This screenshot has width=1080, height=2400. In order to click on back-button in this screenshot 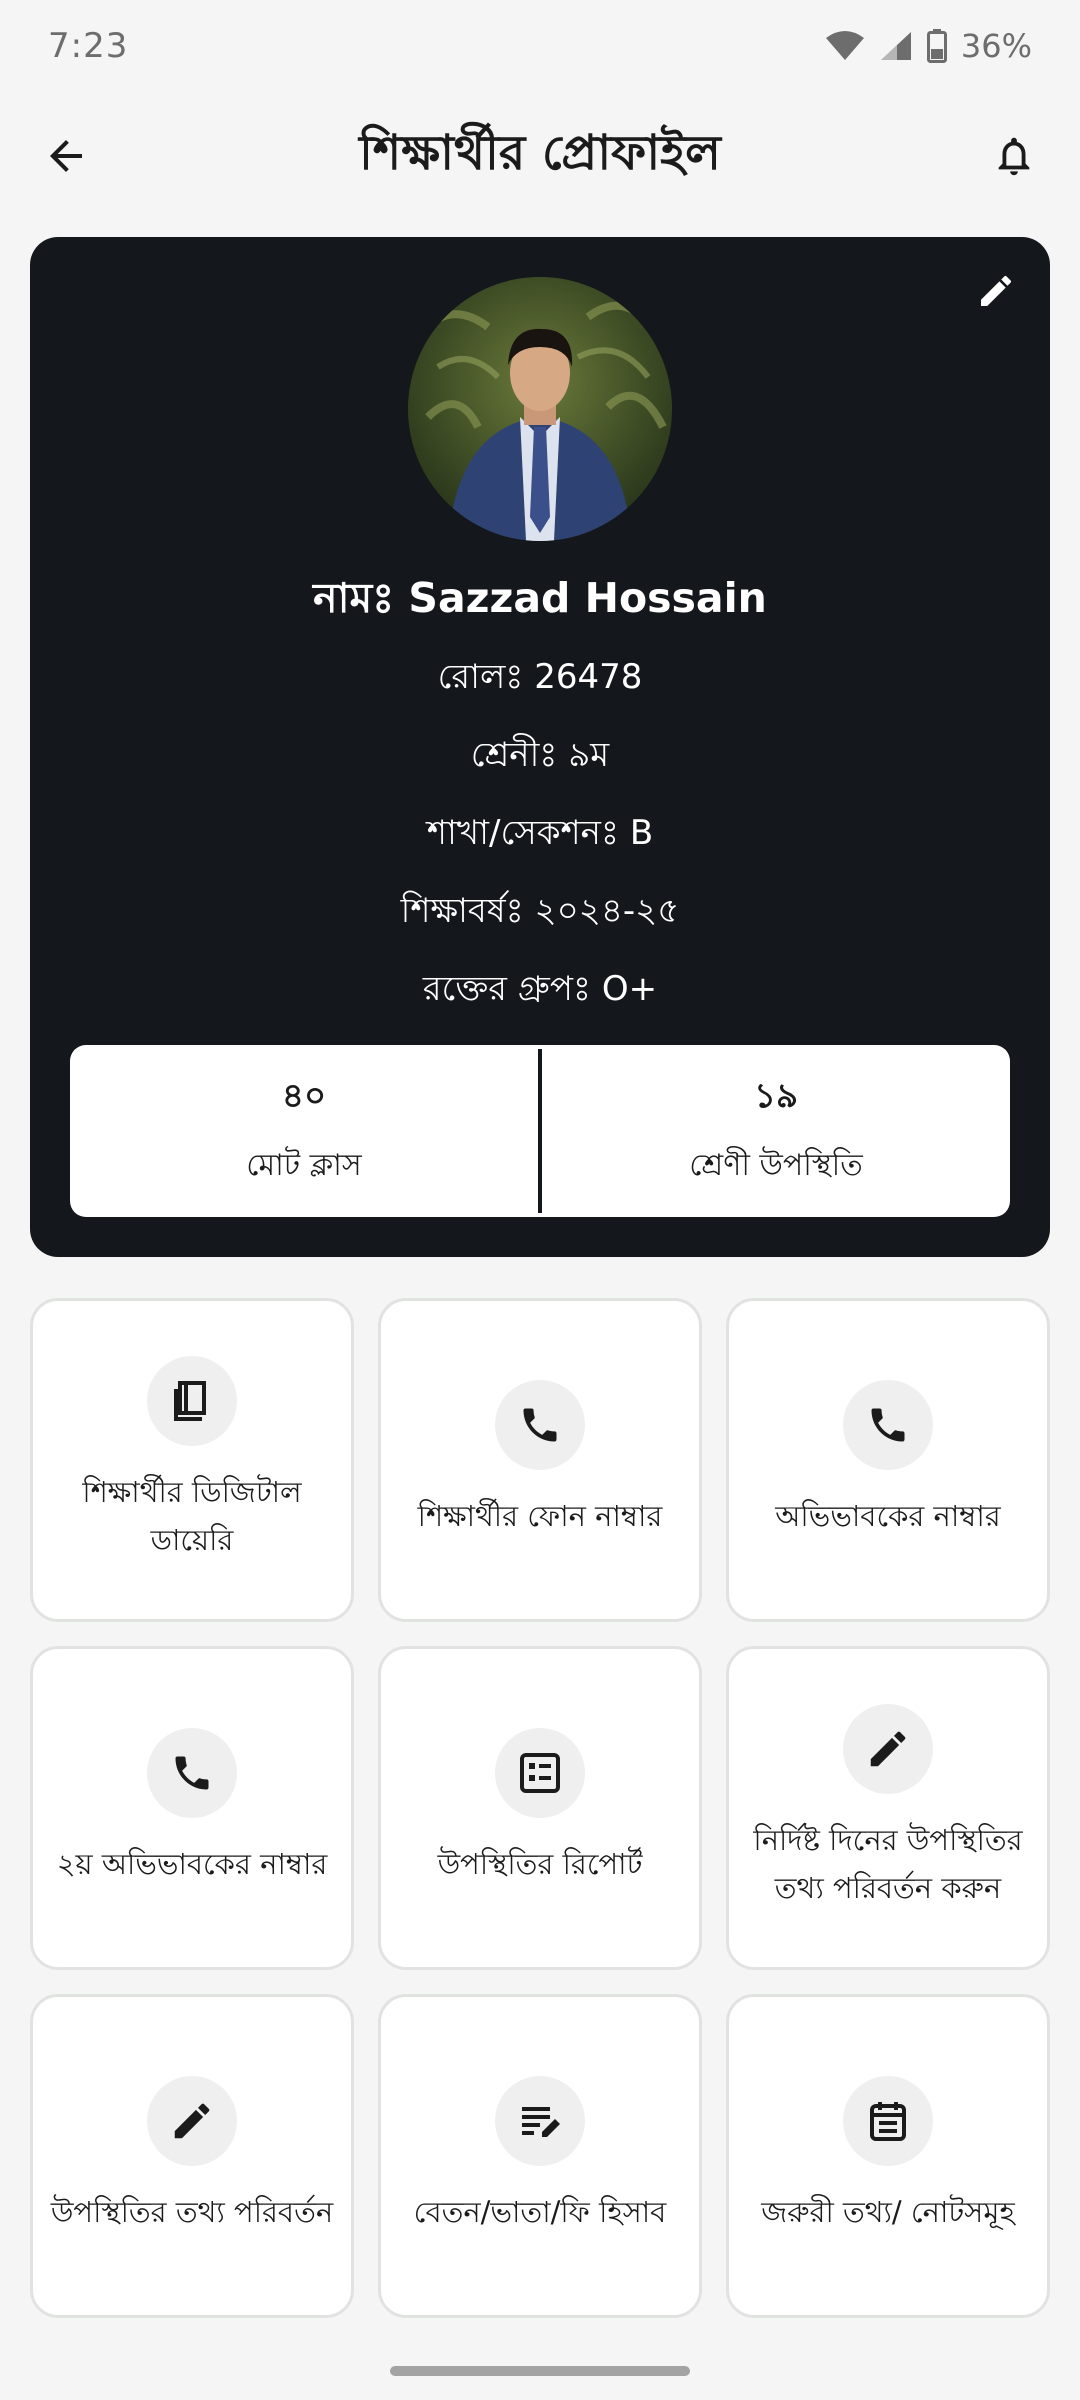, I will do `click(66, 156)`.